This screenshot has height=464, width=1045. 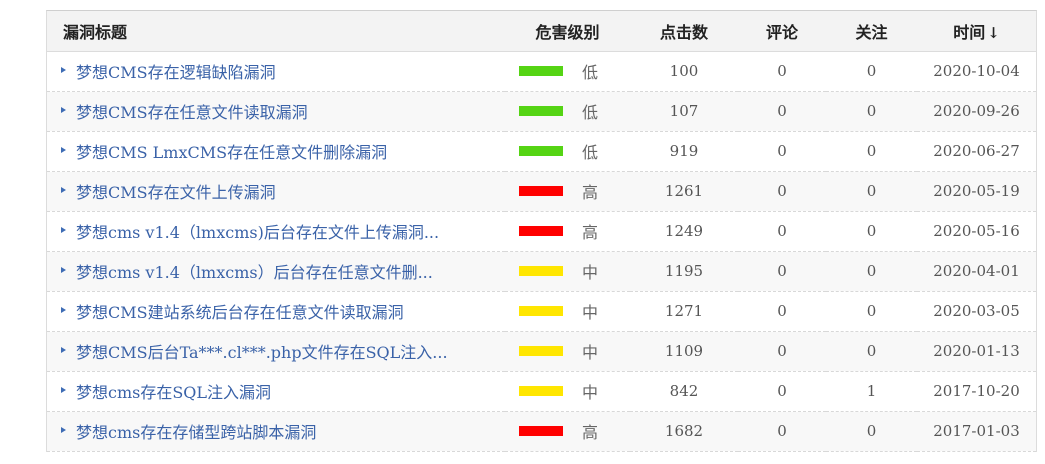 I want to click on title-cell: 梦想CMS存在任意文件读取漏洞, so click(x=276, y=111).